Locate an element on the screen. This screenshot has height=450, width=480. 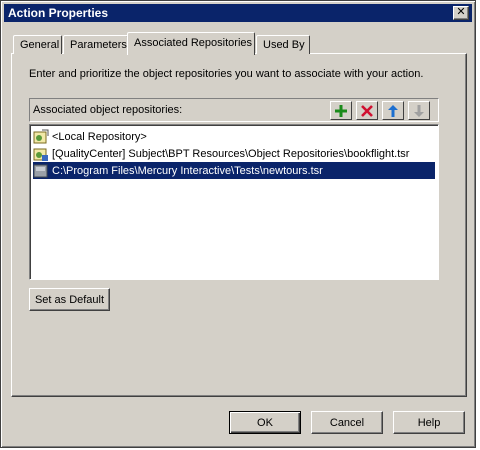
move-down-button is located at coordinates (419, 110).